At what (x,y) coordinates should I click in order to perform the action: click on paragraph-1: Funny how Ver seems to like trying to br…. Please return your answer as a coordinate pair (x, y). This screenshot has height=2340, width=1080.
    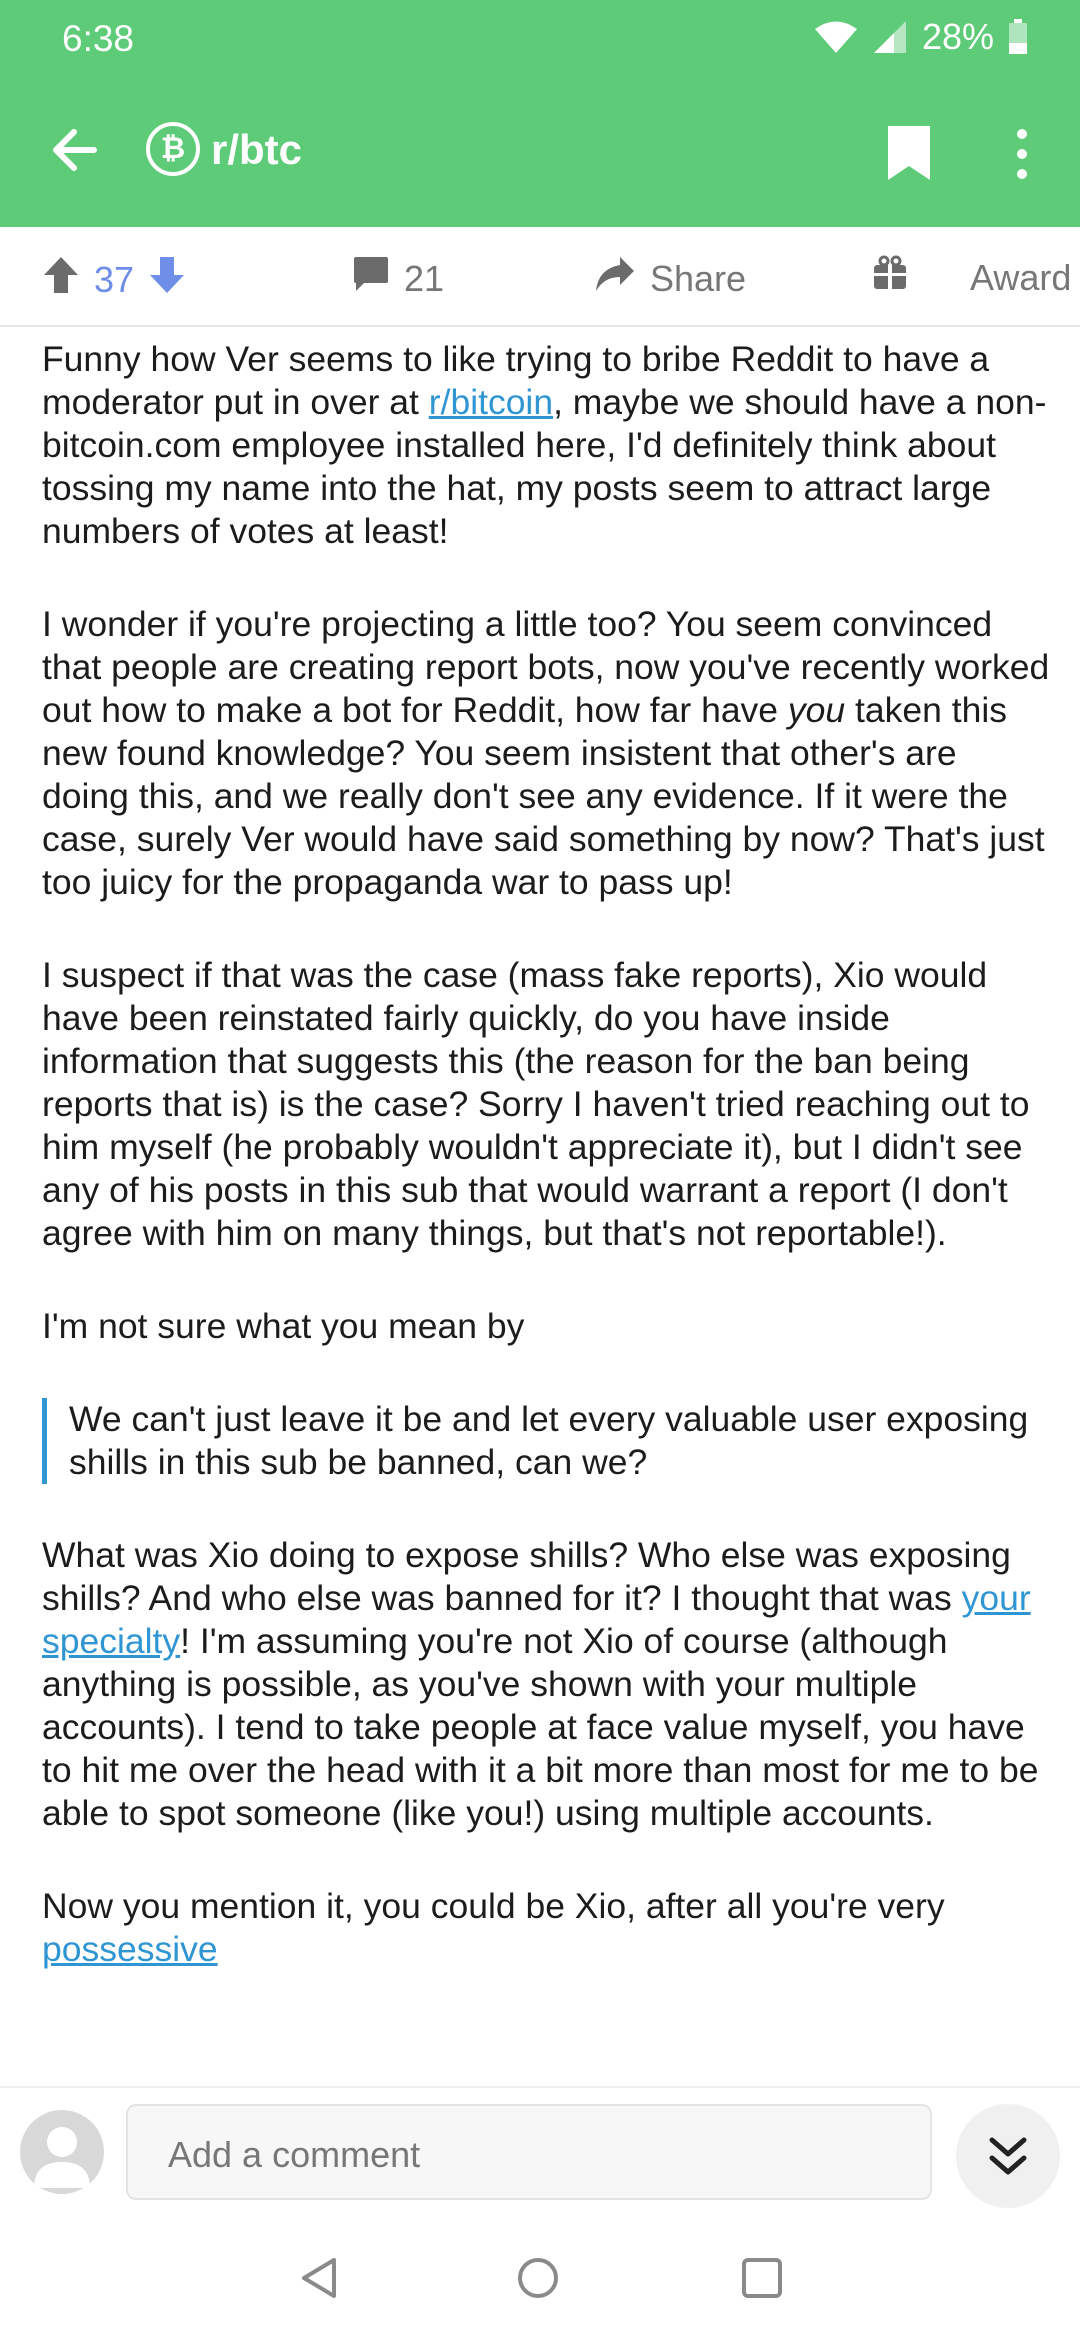
    Looking at the image, I should click on (547, 445).